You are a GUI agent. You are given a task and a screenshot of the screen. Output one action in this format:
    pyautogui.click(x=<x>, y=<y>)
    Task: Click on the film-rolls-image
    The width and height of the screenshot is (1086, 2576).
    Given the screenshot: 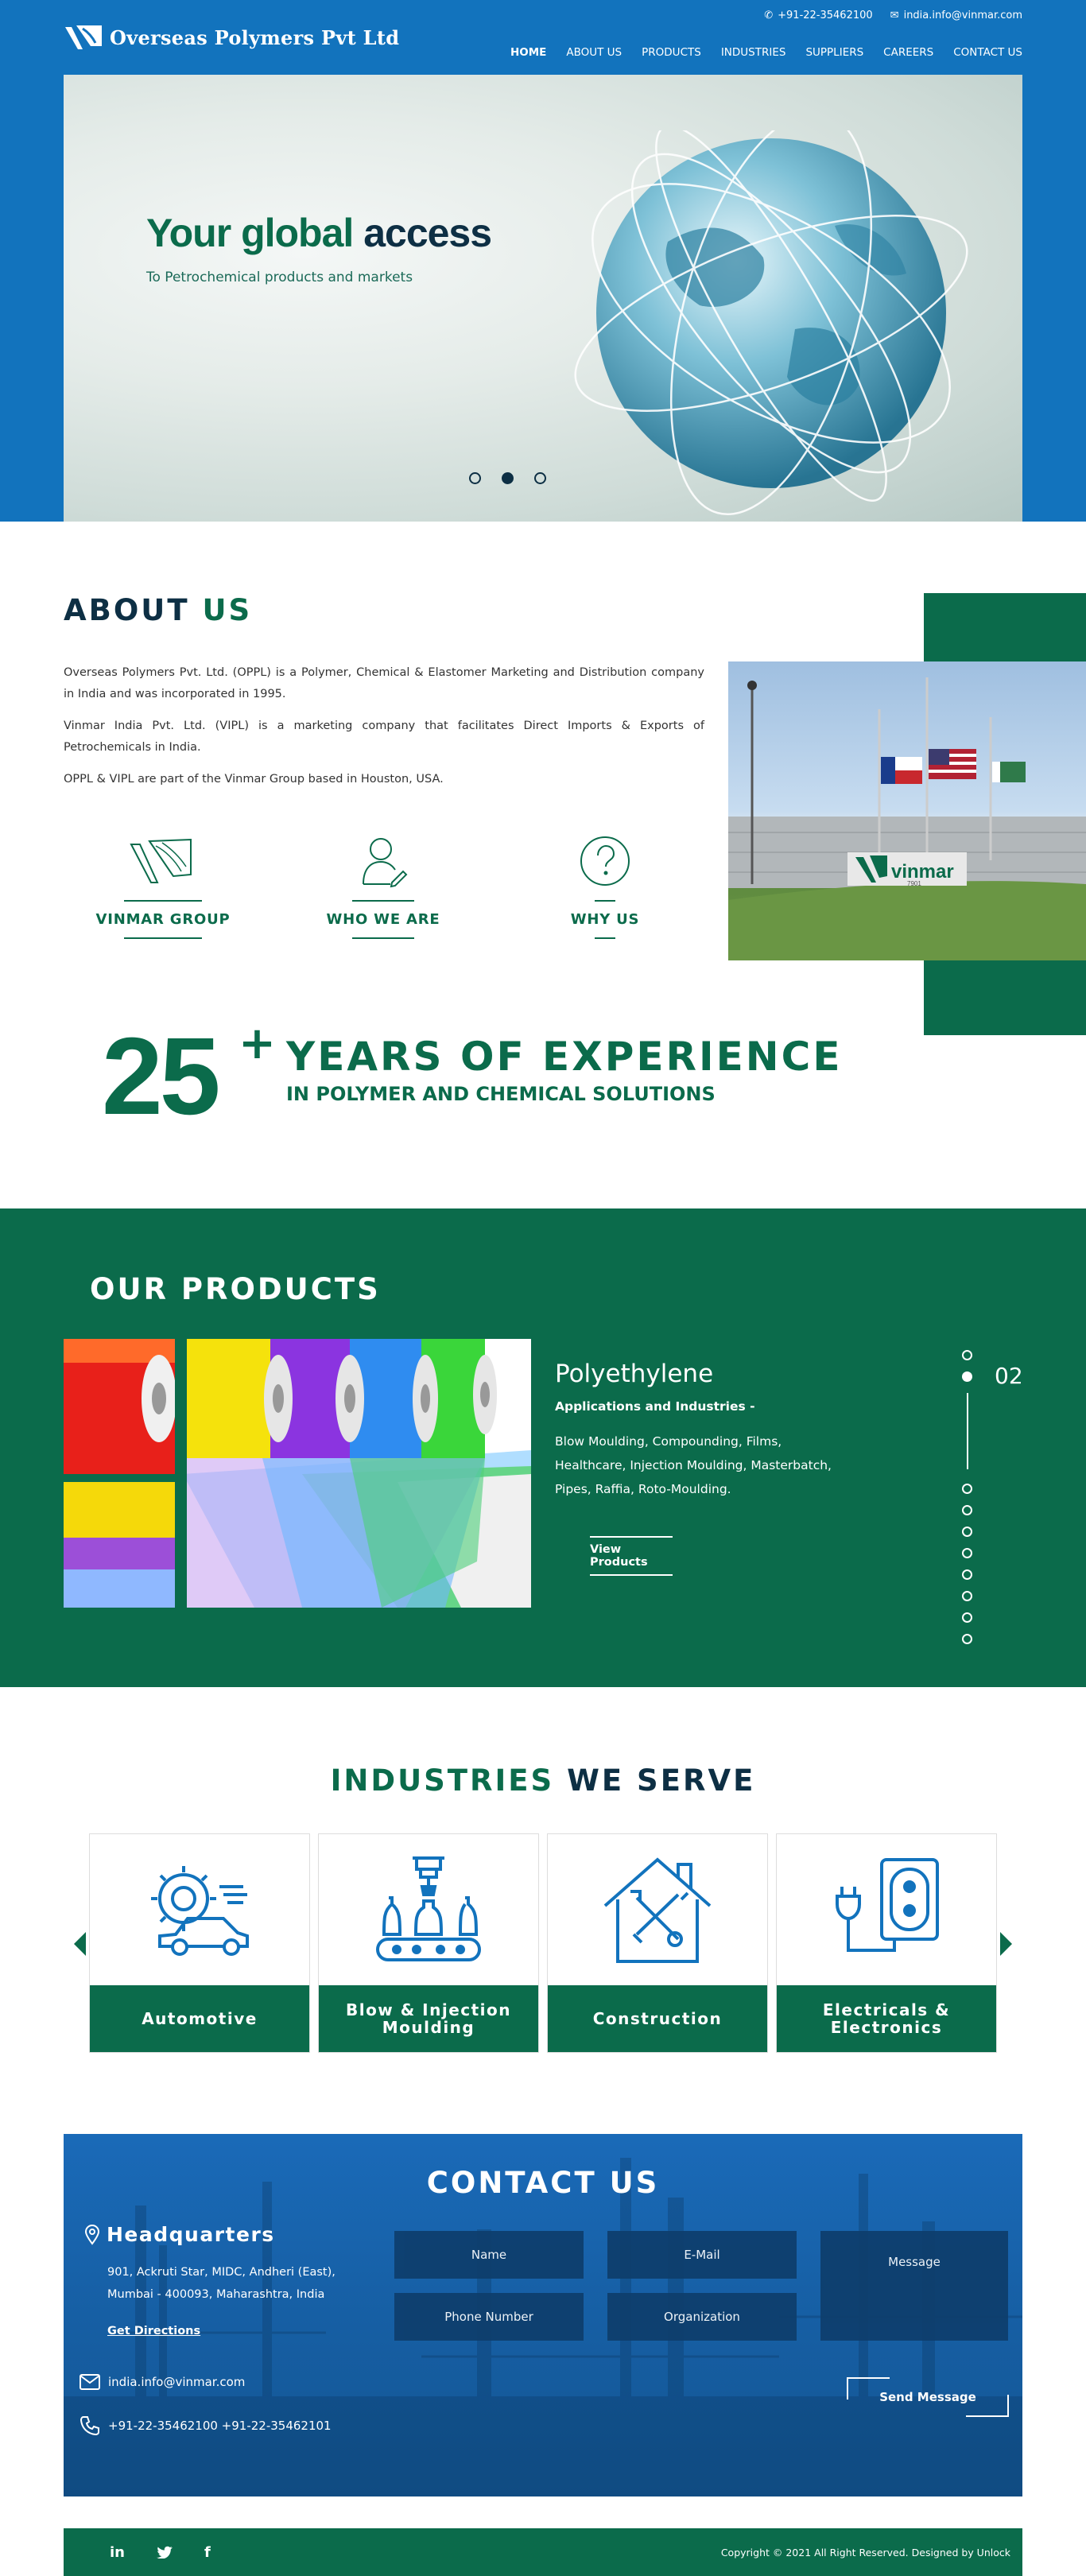 What is the action you would take?
    pyautogui.click(x=297, y=1473)
    